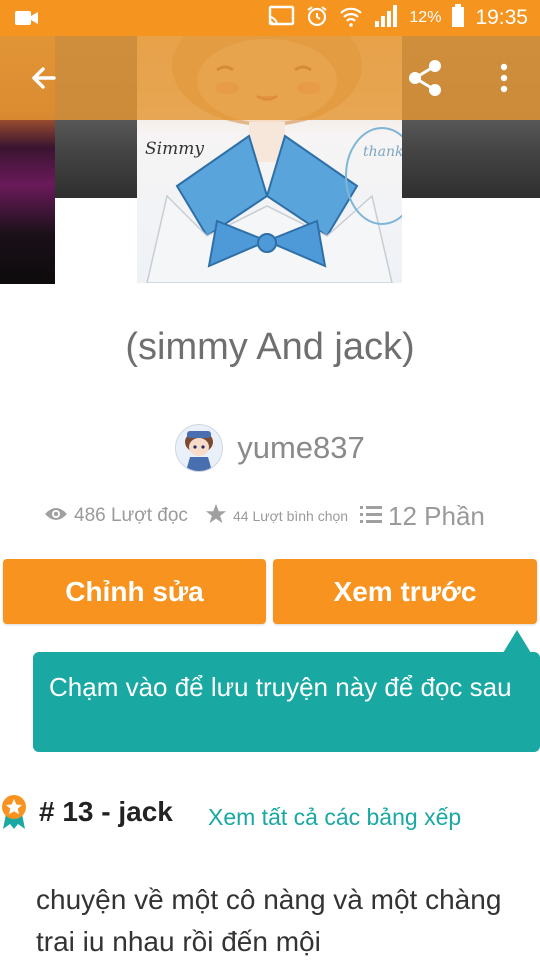 This screenshot has width=540, height=963. I want to click on clock: 19:35, so click(501, 17).